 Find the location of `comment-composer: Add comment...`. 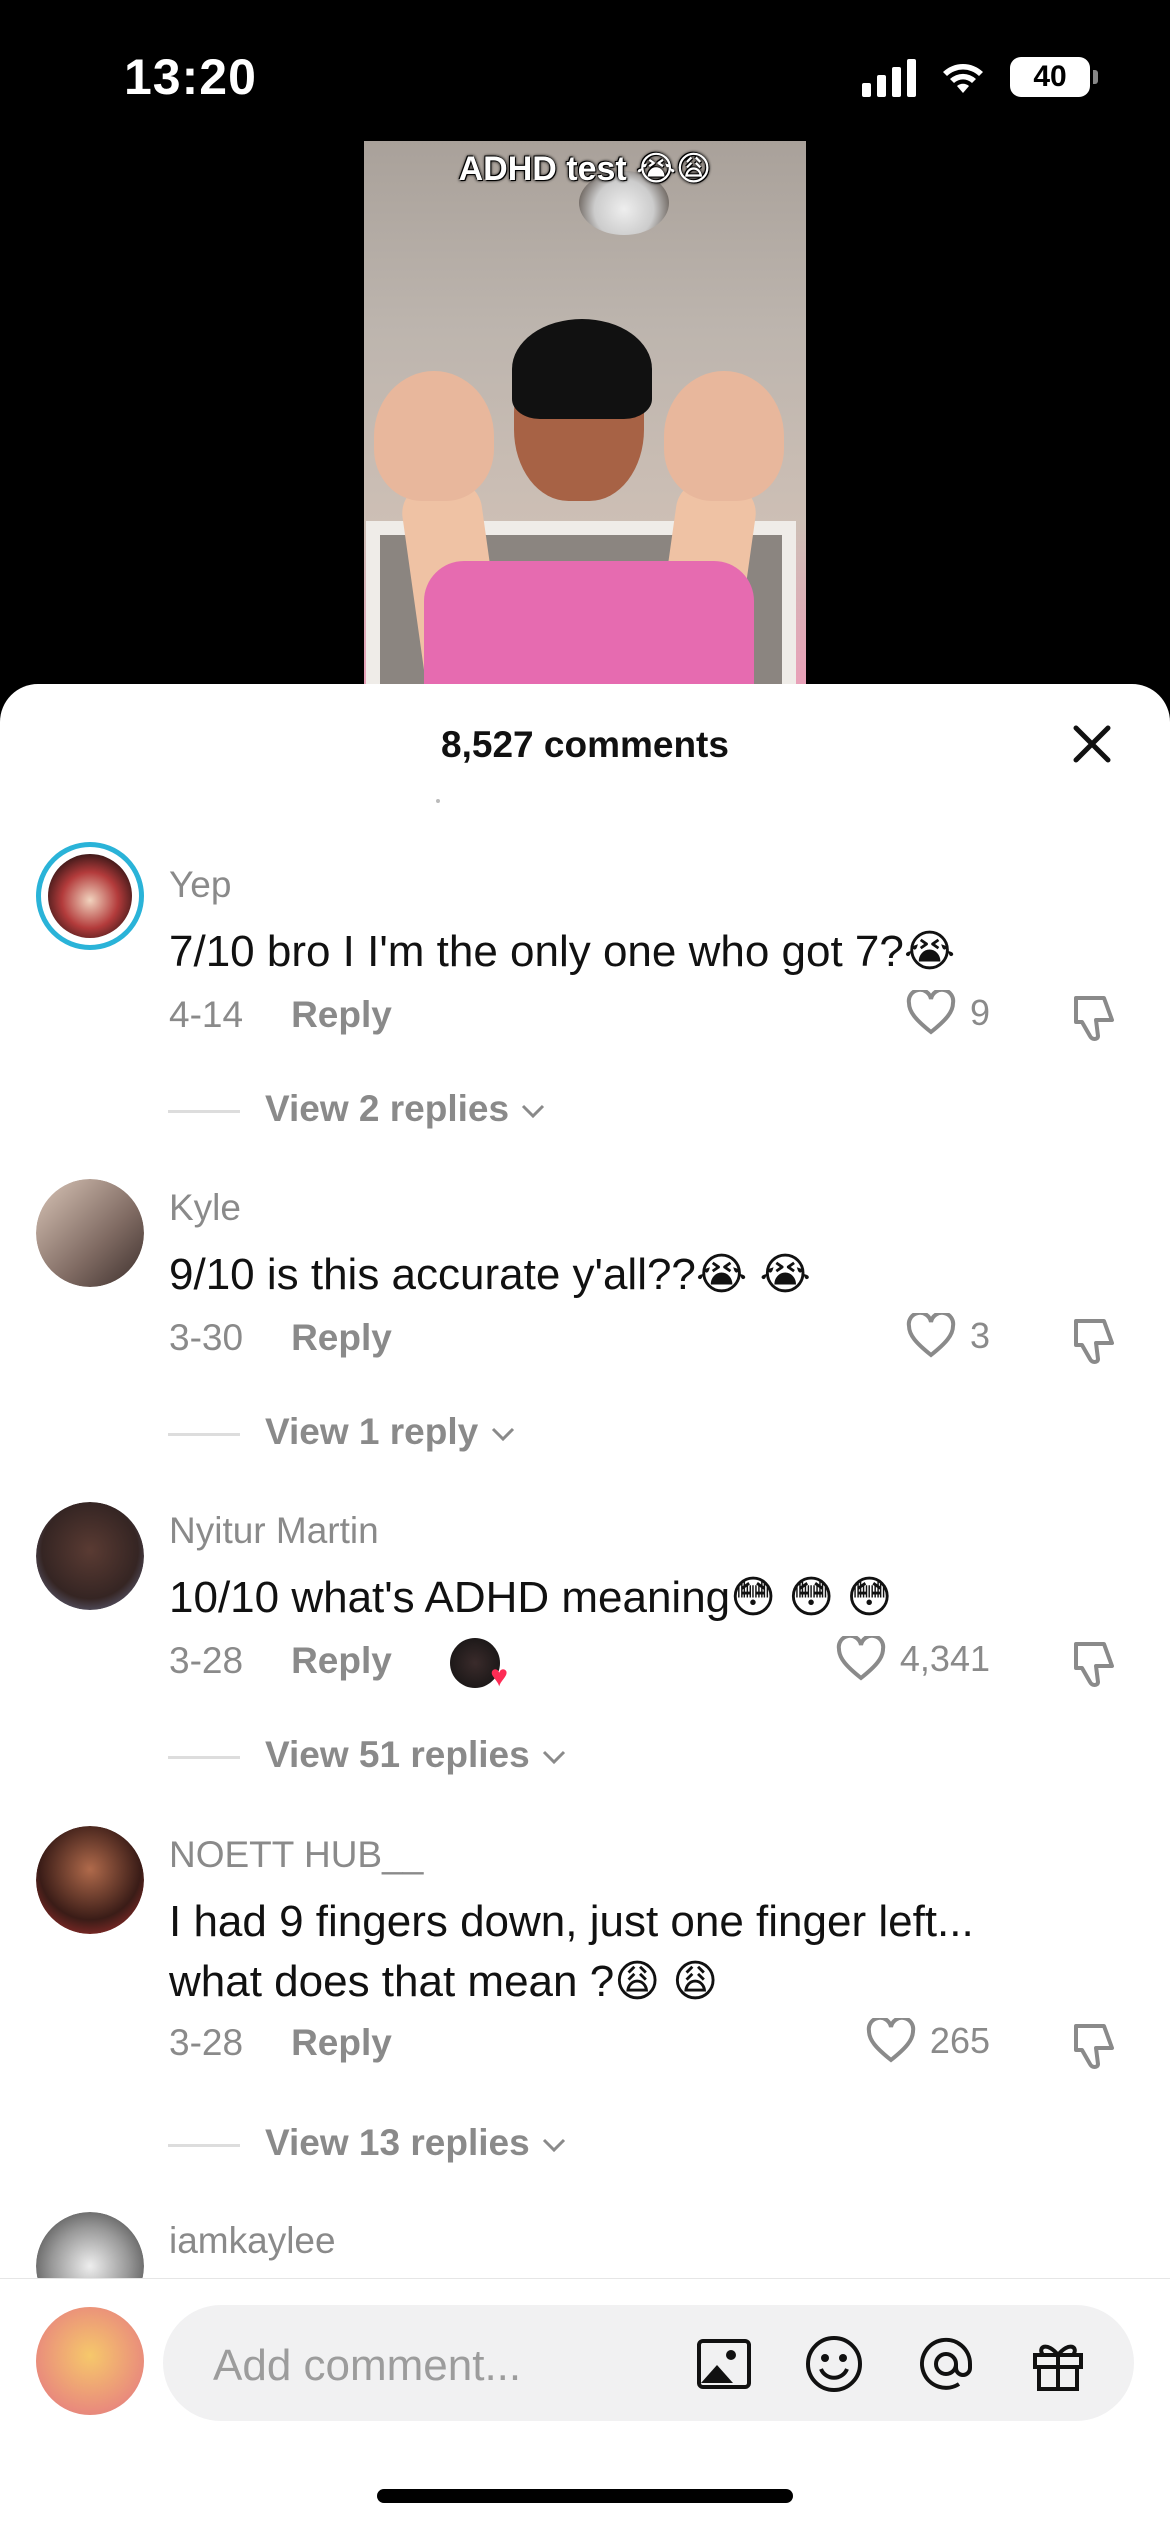

comment-composer: Add comment... is located at coordinates (585, 2405).